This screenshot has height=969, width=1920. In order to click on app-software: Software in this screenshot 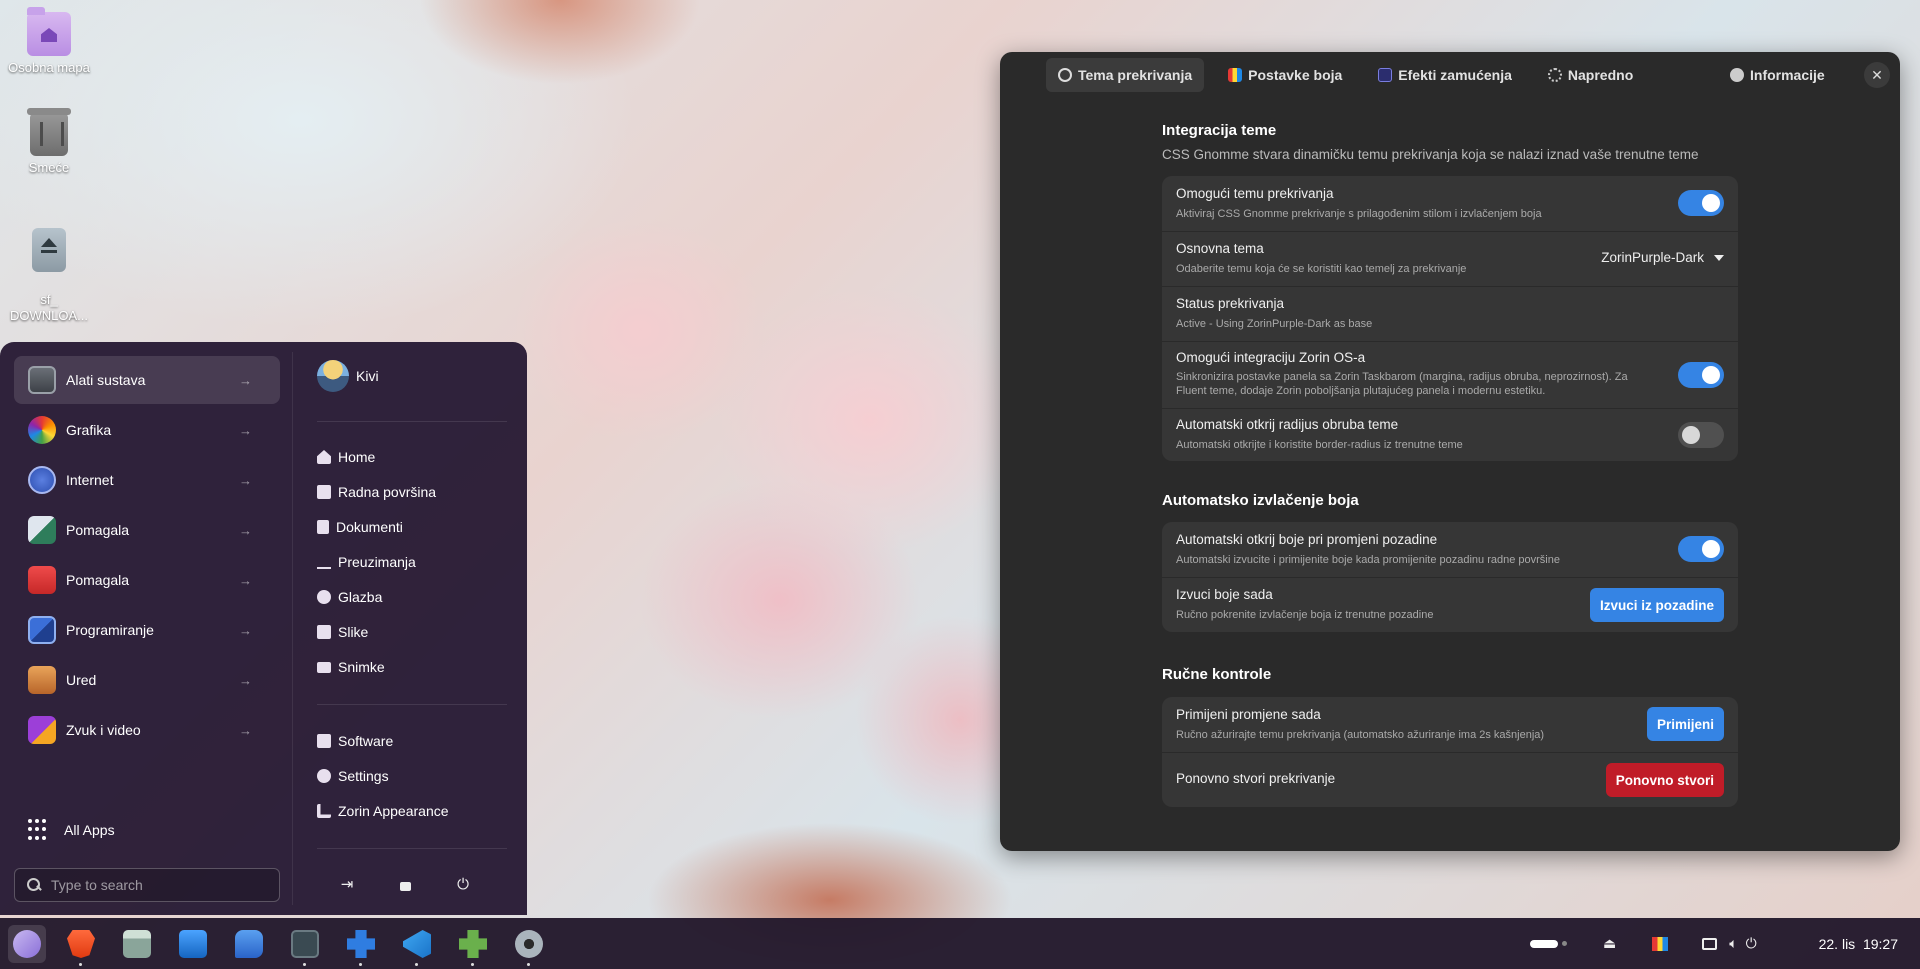, I will do `click(355, 741)`.